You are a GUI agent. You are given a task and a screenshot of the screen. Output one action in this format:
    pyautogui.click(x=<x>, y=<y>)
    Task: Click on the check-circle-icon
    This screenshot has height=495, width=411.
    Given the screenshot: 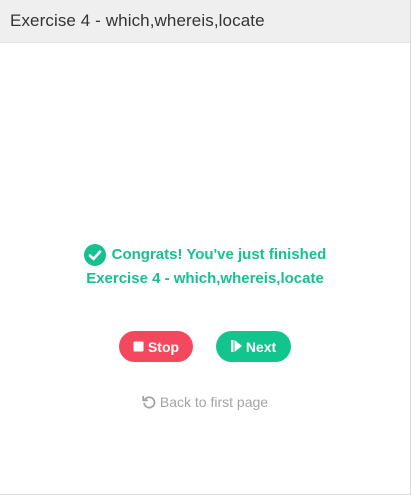 What is the action you would take?
    pyautogui.click(x=94, y=255)
    